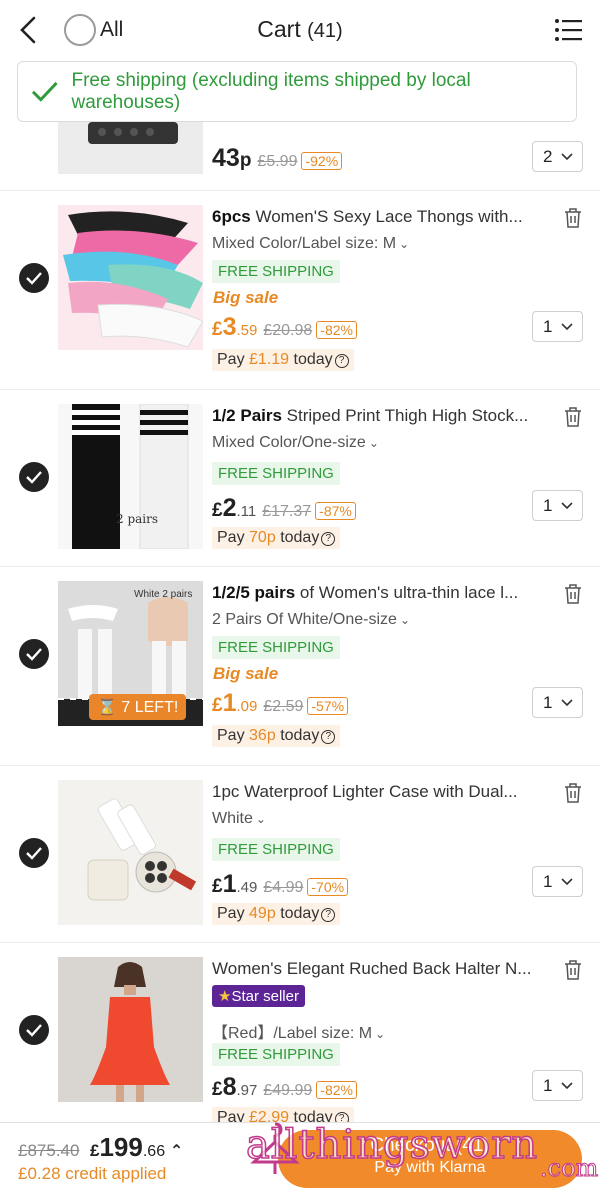 The image size is (600, 1196). Describe the element at coordinates (276, 538) in the screenshot. I see `pay-today-info: Pay 70p today?` at that location.